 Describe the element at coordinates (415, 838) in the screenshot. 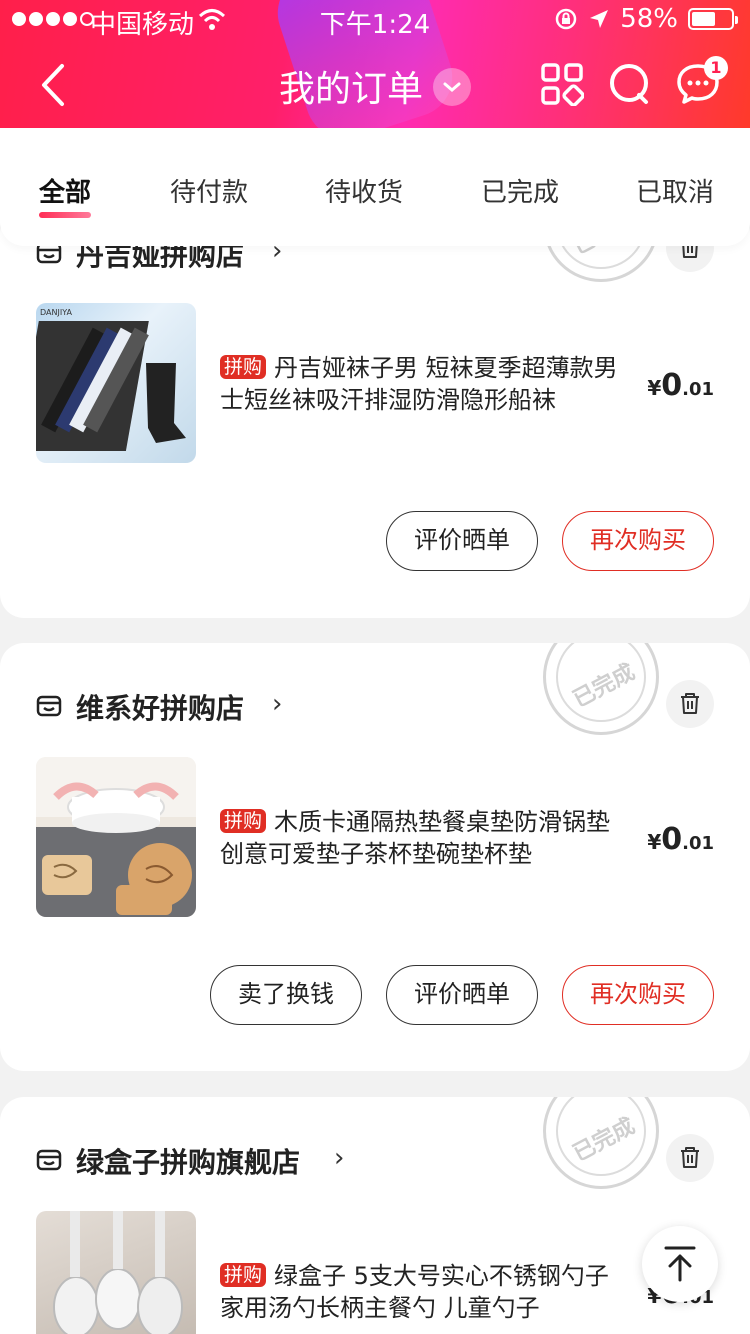

I see `product-title-text: 木质卡通隔热垫餐桌垫防滑锅垫创意可爱垫子茶杯垫碗垫杯垫` at that location.